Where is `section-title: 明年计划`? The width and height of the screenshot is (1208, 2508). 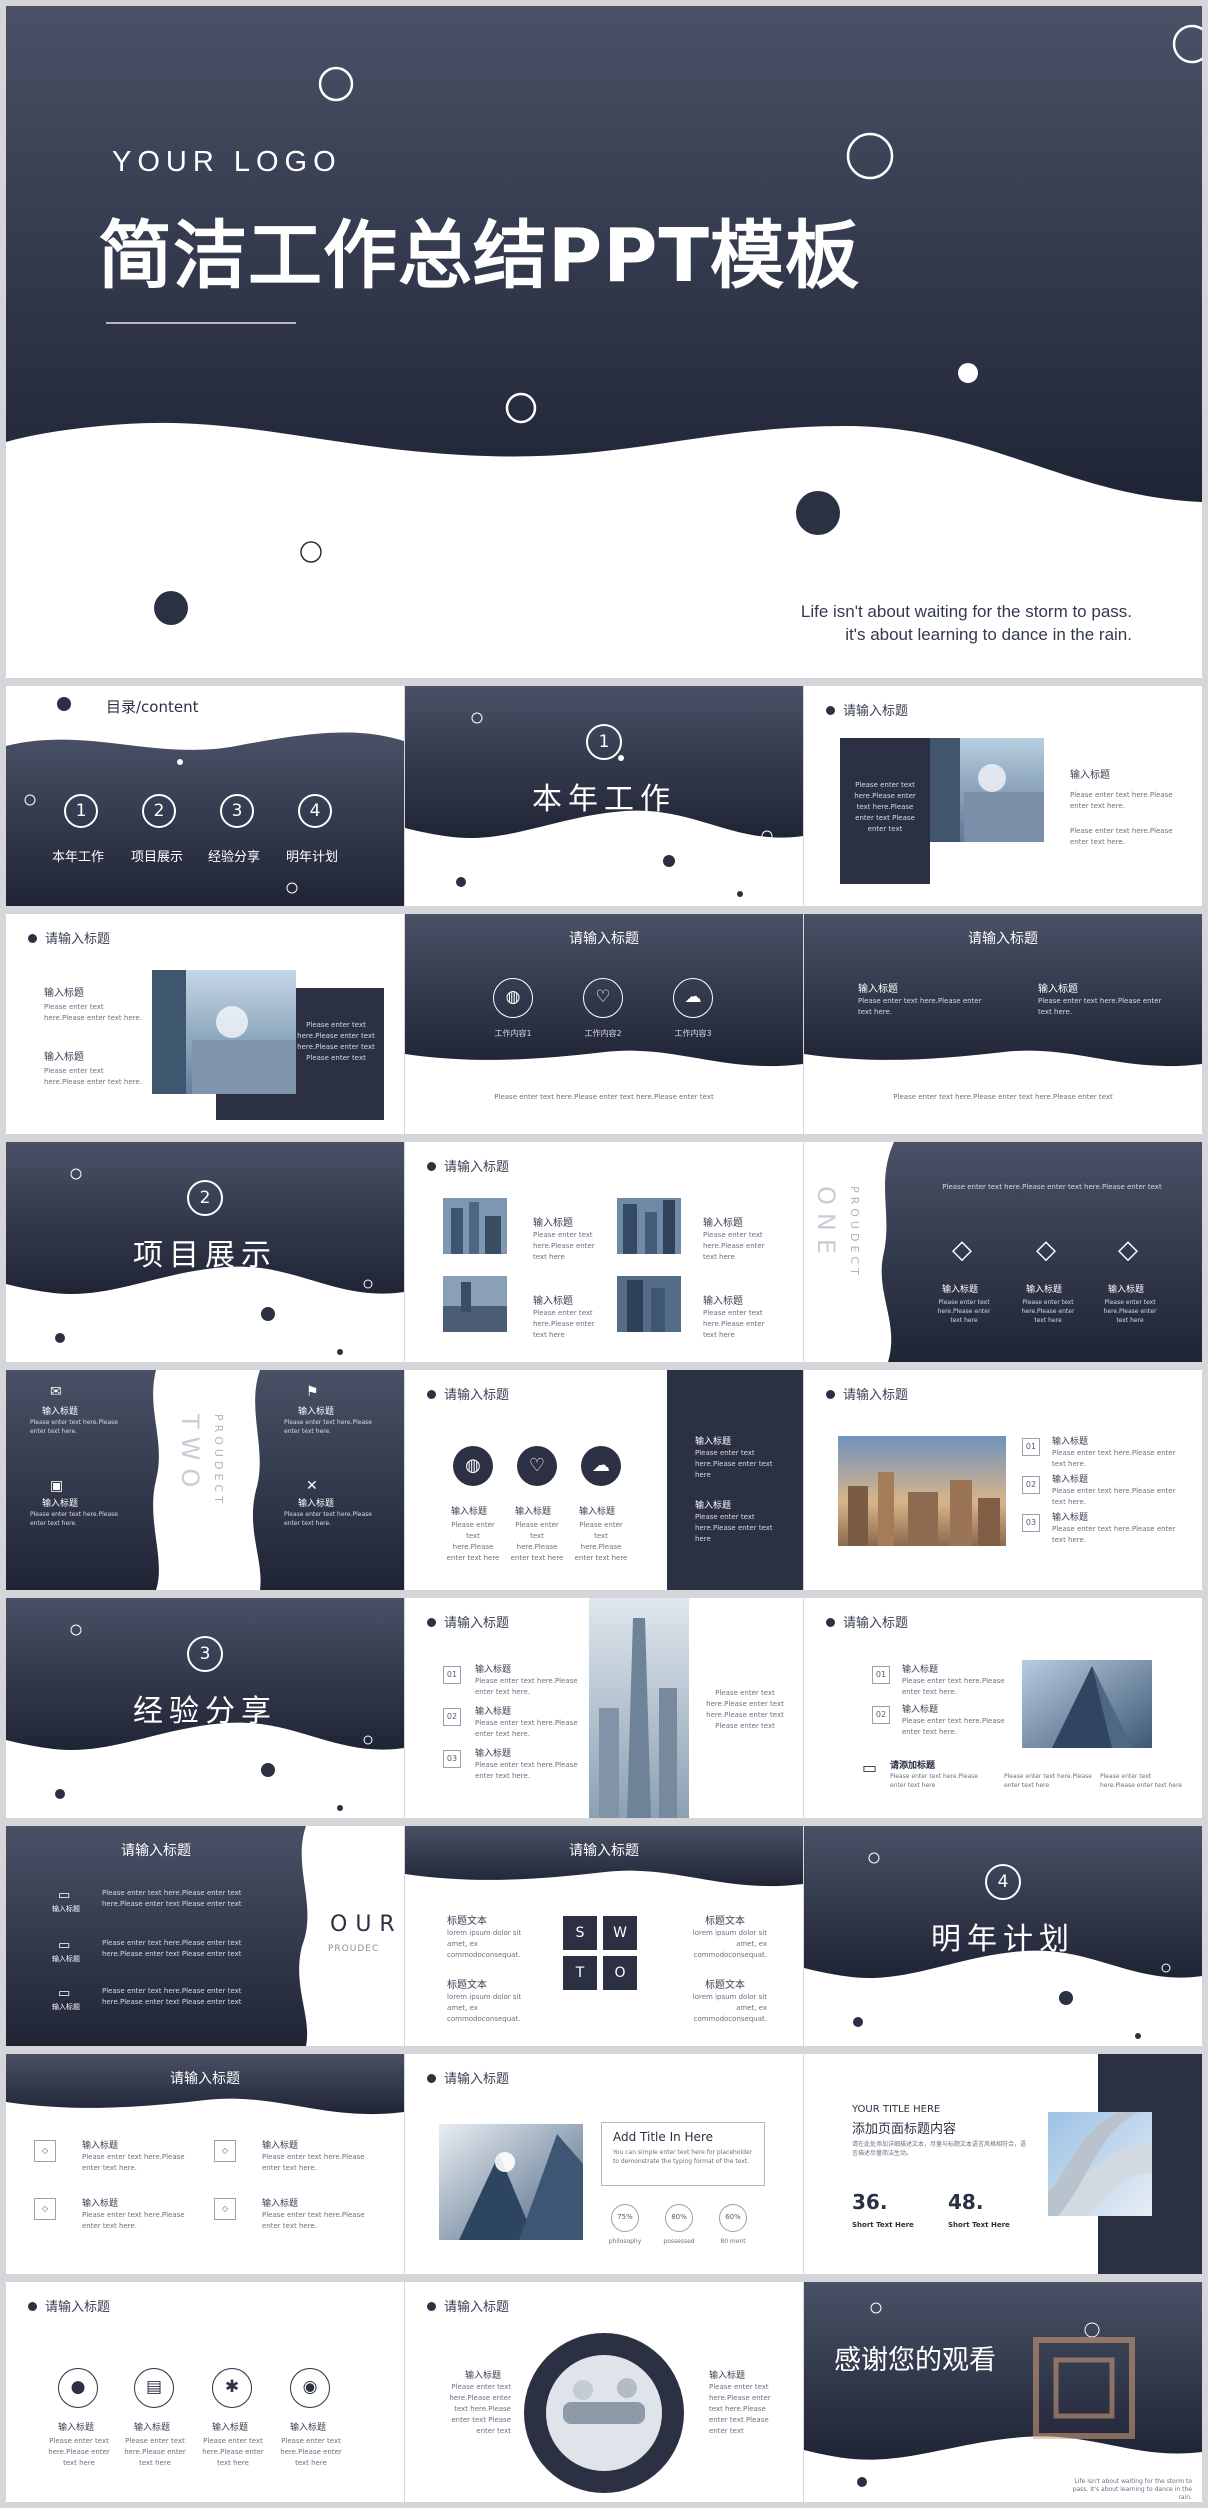 section-title: 明年计划 is located at coordinates (1003, 1939).